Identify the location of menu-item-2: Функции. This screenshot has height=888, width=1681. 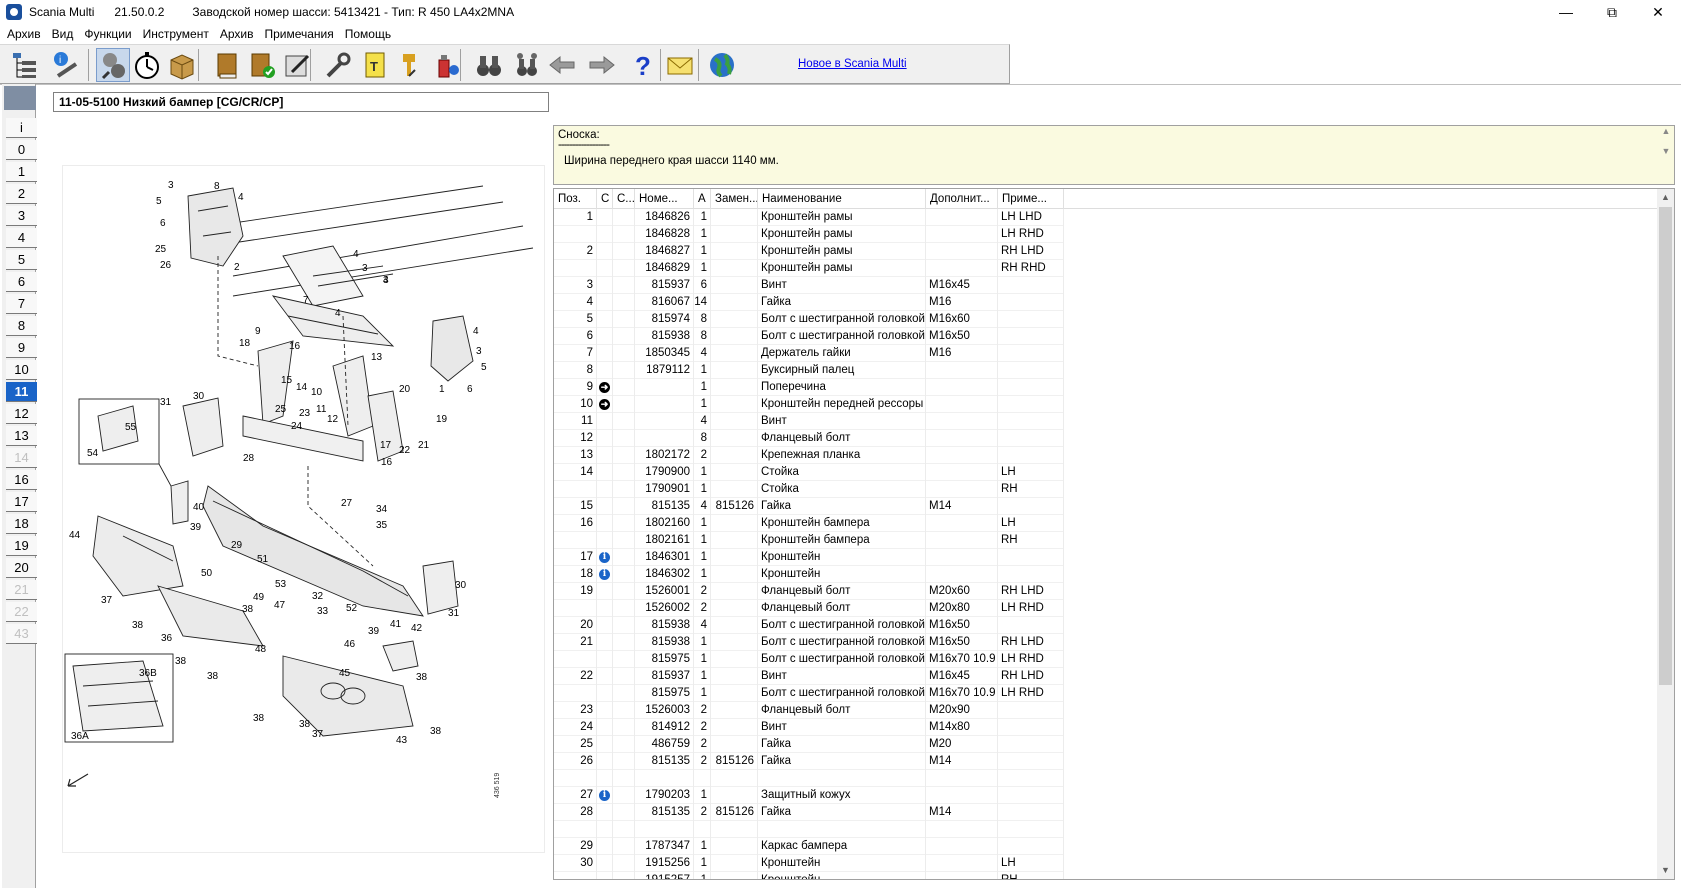
(106, 34).